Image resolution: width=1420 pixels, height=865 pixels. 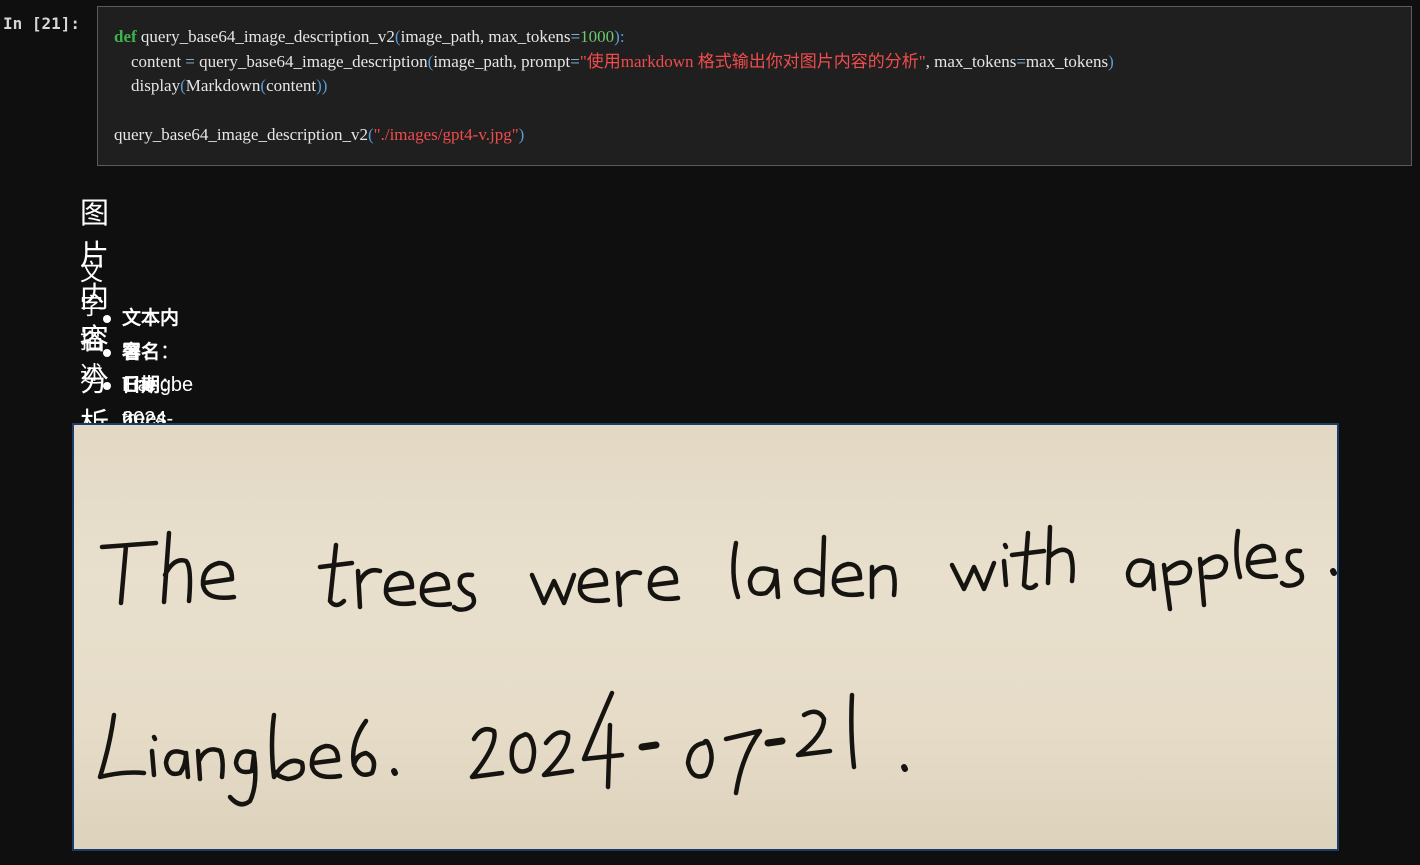 What do you see at coordinates (141, 385) in the screenshot?
I see `item-label: 日期` at bounding box center [141, 385].